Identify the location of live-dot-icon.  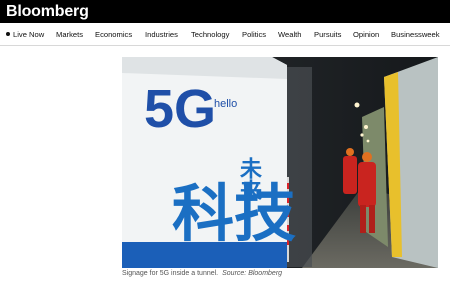
(8, 34).